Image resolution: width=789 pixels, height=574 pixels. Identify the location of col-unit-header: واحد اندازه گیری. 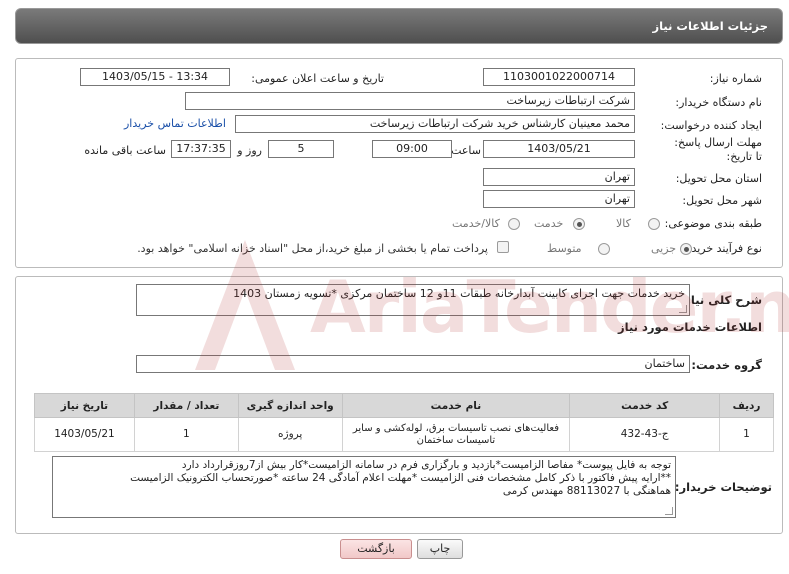
(290, 405).